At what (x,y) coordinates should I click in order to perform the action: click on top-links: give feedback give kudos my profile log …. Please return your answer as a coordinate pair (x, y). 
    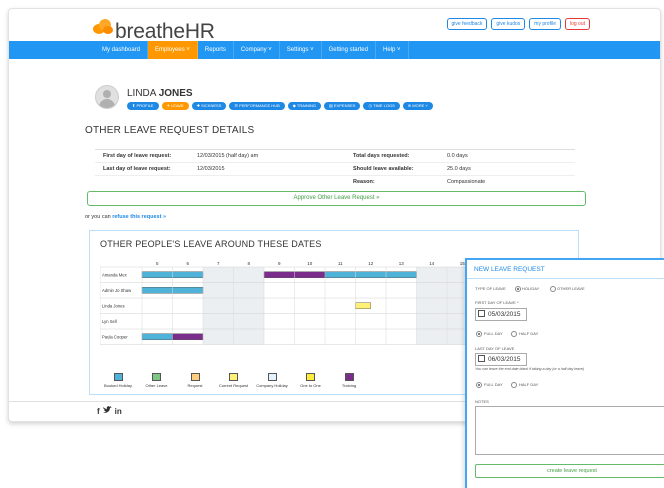
    Looking at the image, I should click on (518, 24).